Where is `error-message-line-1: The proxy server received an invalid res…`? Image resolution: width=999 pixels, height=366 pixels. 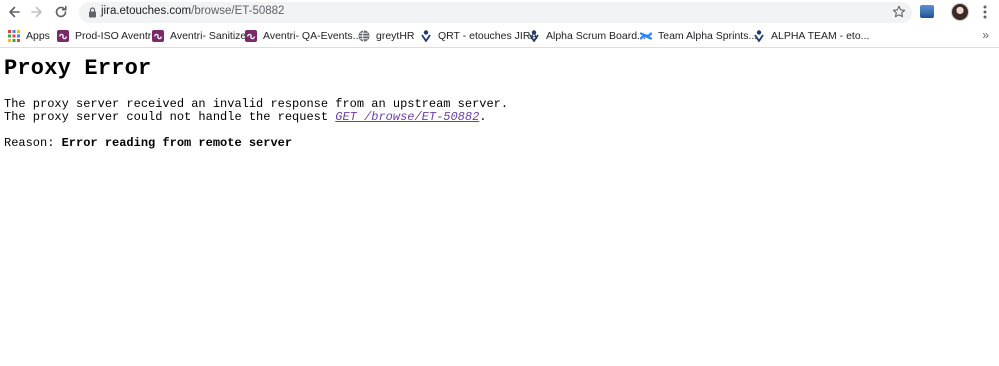 error-message-line-1: The proxy server received an invalid res… is located at coordinates (256, 104).